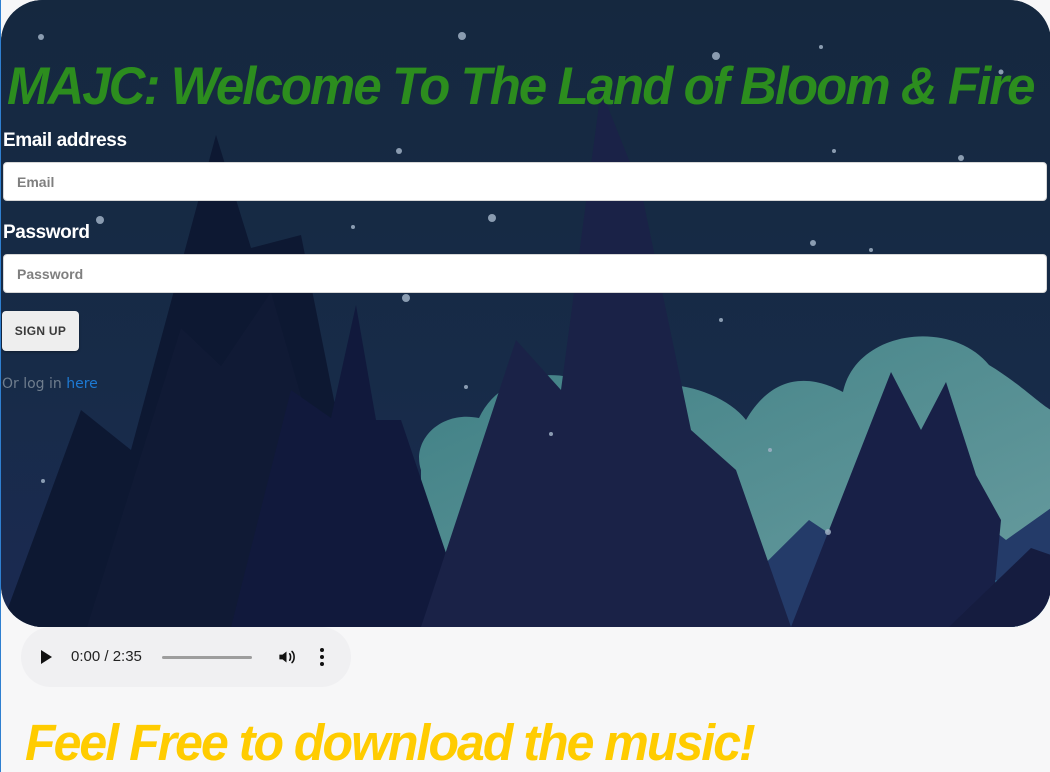 This screenshot has height=772, width=1050. Describe the element at coordinates (322, 657) in the screenshot. I see `more-options-icon` at that location.